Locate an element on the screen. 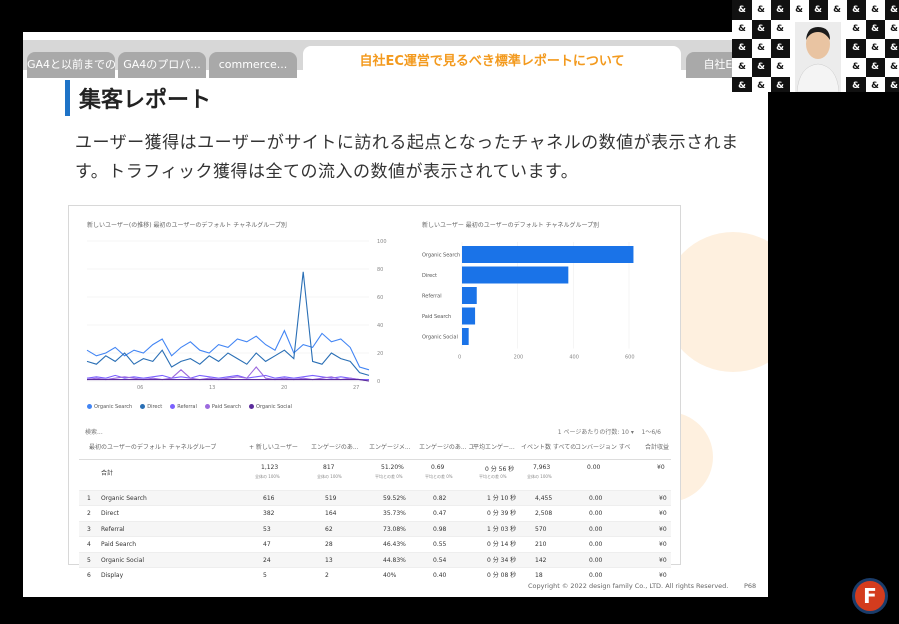 This screenshot has height=624, width=899. table-row: 6 Display 5 2 40% 0.40 0 分 08 秒 18 0.00 ¥0 is located at coordinates (375, 574).